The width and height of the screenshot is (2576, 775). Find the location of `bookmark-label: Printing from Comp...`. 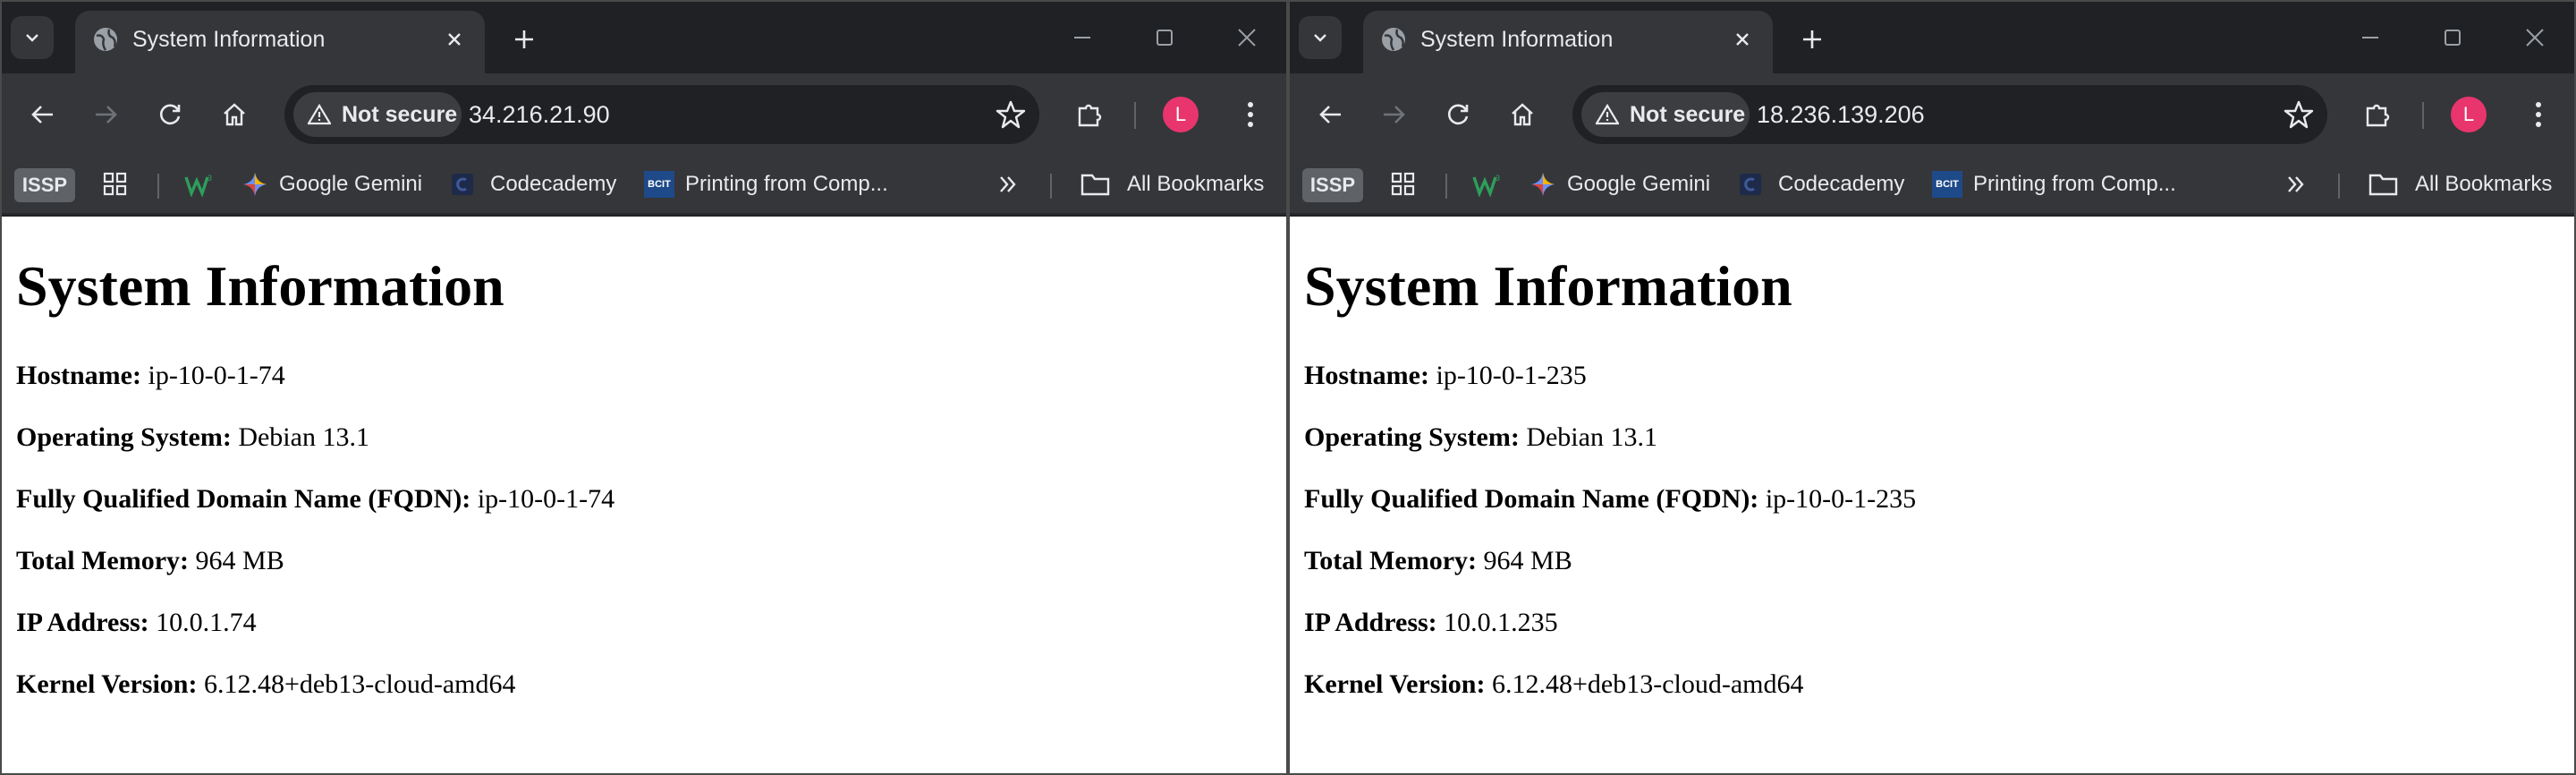

bookmark-label: Printing from Comp... is located at coordinates (786, 184).